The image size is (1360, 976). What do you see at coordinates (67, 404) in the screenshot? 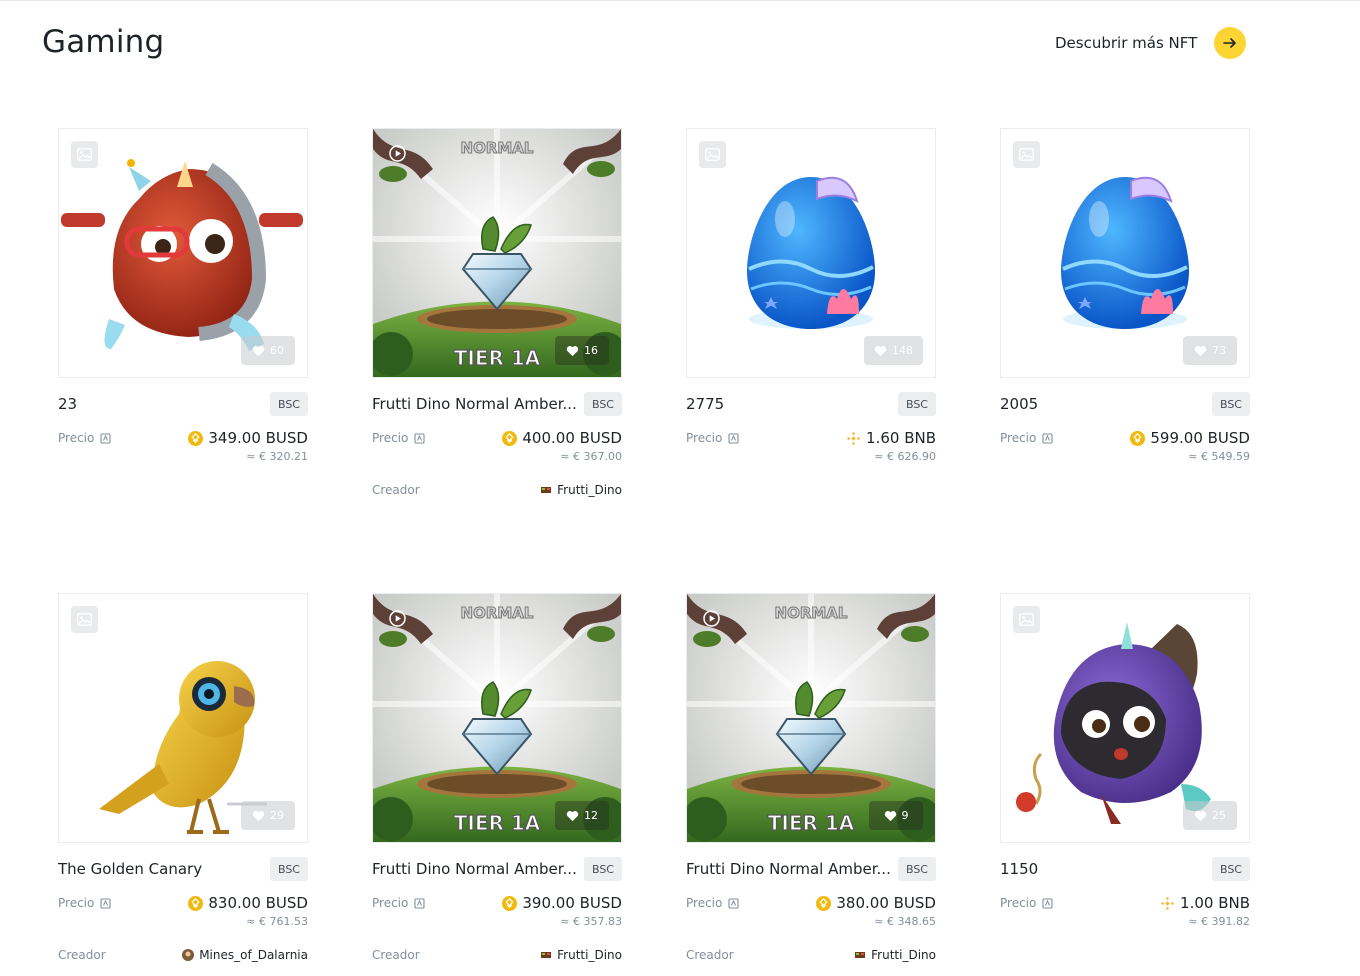
I see `nft-name: 23` at bounding box center [67, 404].